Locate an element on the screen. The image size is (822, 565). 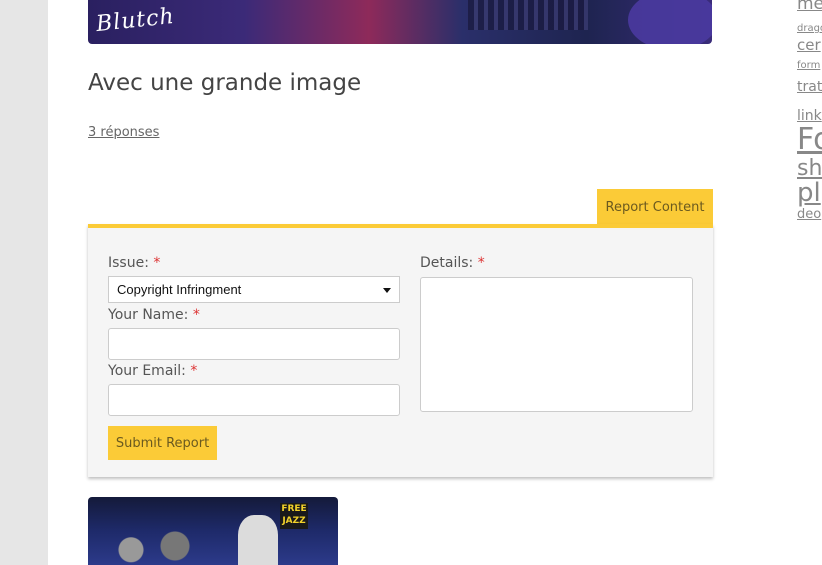
issue-label-text: Issue: is located at coordinates (128, 263).